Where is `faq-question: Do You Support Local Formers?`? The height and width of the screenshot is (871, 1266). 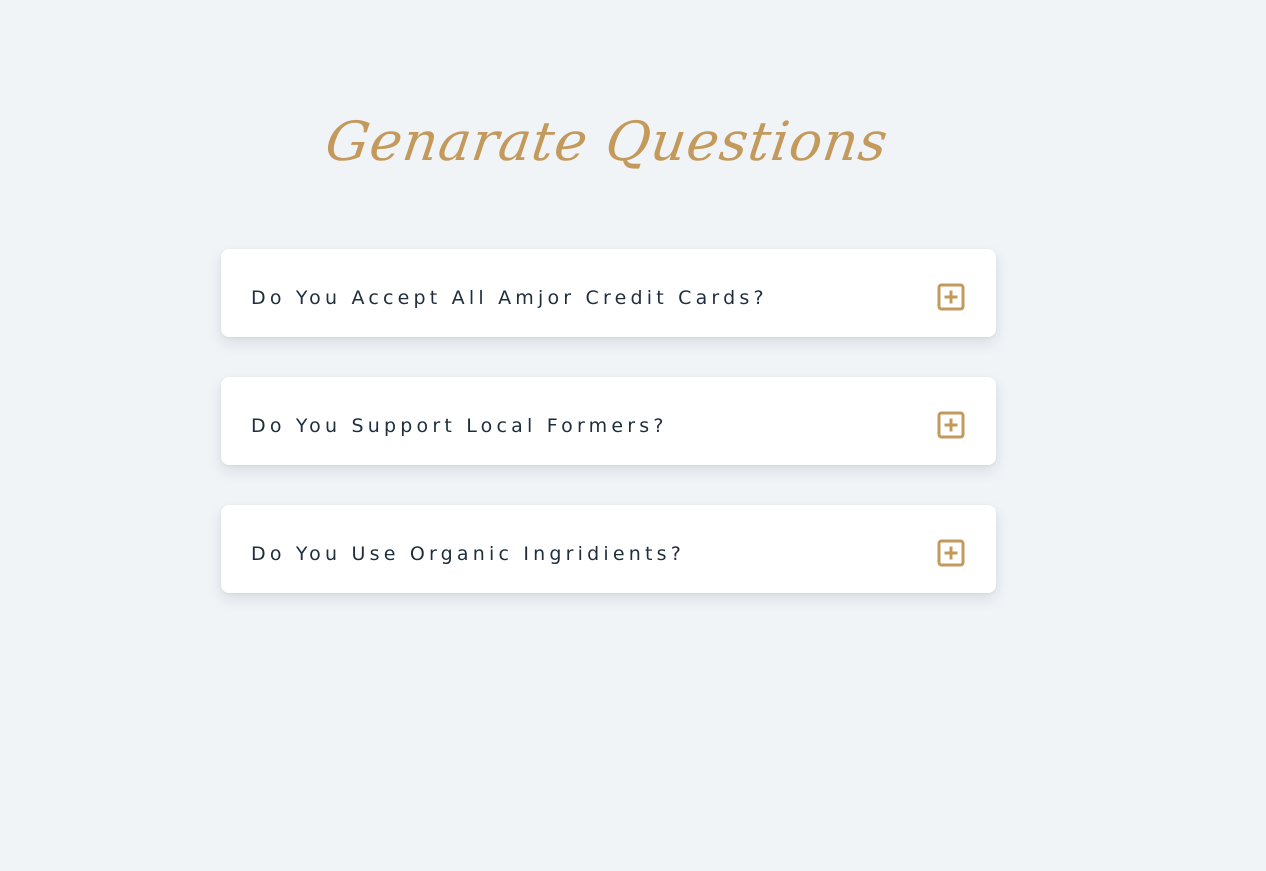 faq-question: Do You Support Local Formers? is located at coordinates (459, 426).